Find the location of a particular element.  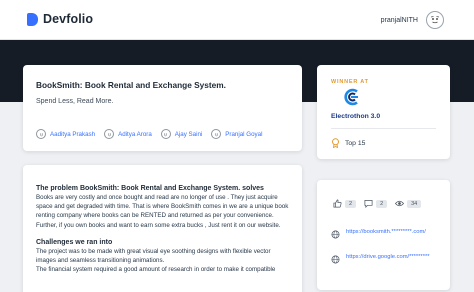

brand-name: Devfolio is located at coordinates (68, 19).